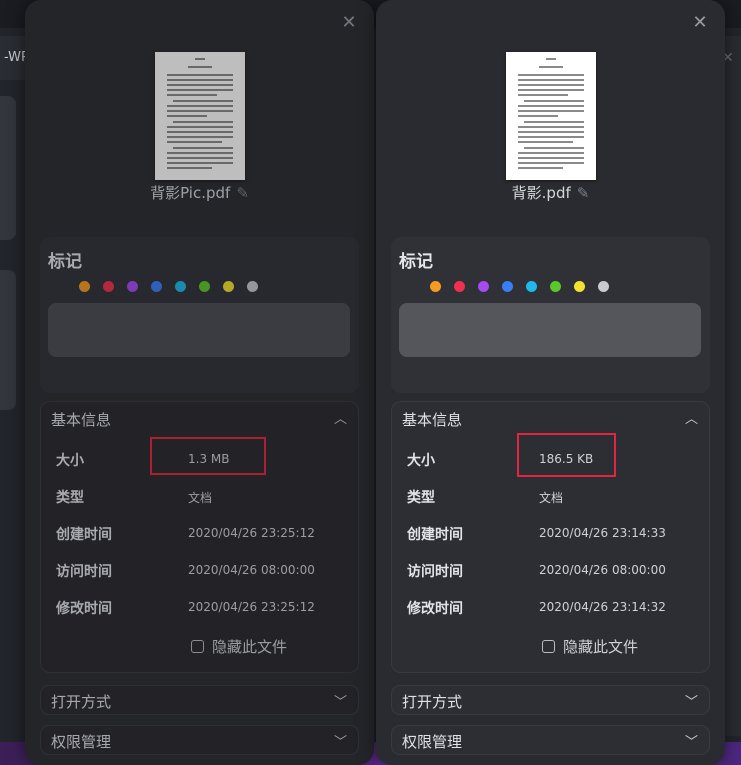  Describe the element at coordinates (251, 533) in the screenshot. I see `created-value: 2020/04/26 23:25:12` at that location.